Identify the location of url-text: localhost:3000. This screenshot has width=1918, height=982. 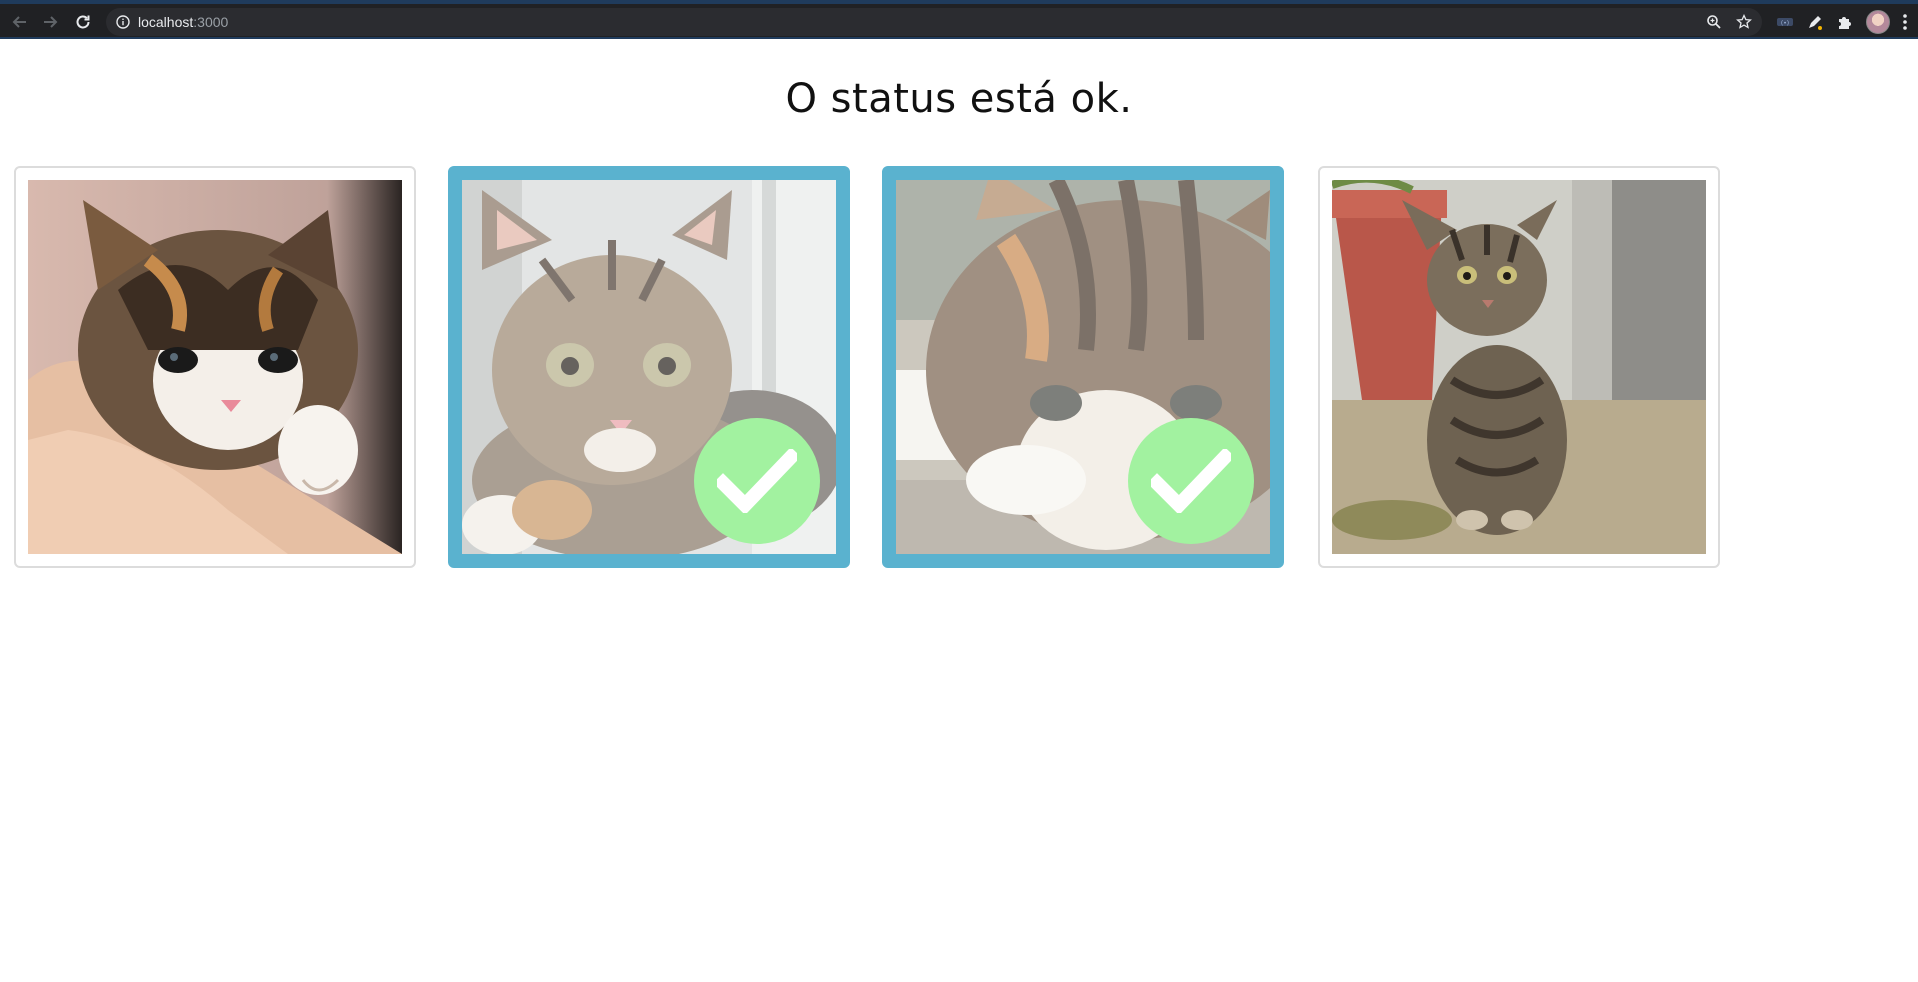
(183, 22).